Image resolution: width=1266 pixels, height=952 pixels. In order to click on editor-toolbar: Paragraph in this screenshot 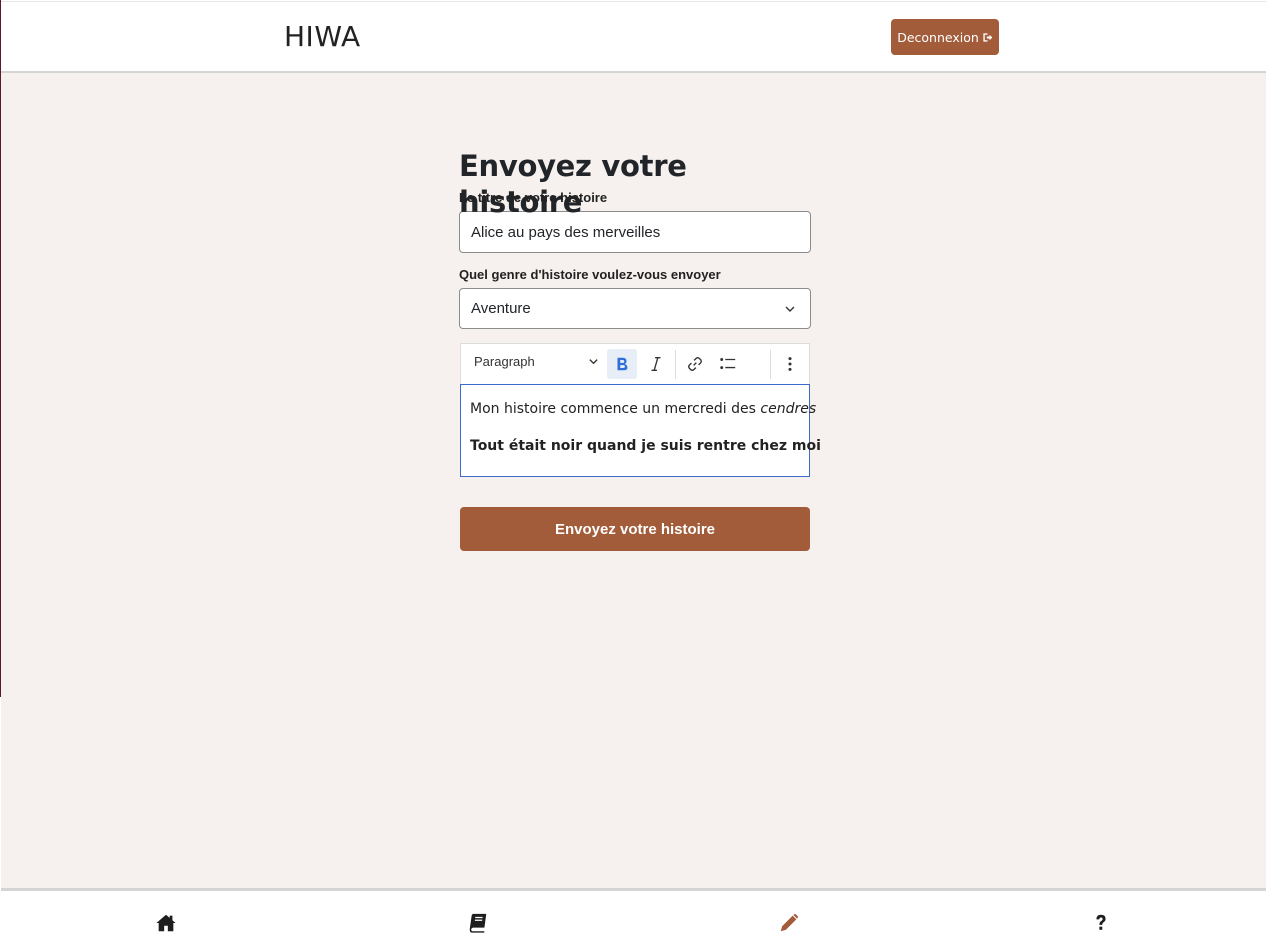, I will do `click(635, 363)`.